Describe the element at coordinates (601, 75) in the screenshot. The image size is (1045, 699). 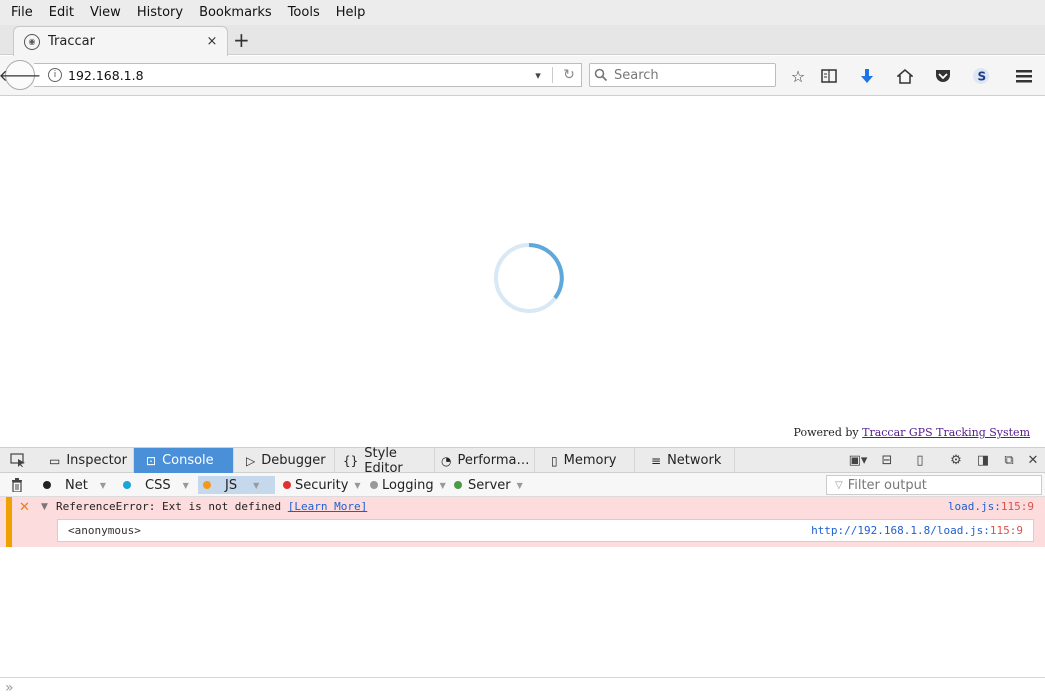
I see `search-icon` at that location.